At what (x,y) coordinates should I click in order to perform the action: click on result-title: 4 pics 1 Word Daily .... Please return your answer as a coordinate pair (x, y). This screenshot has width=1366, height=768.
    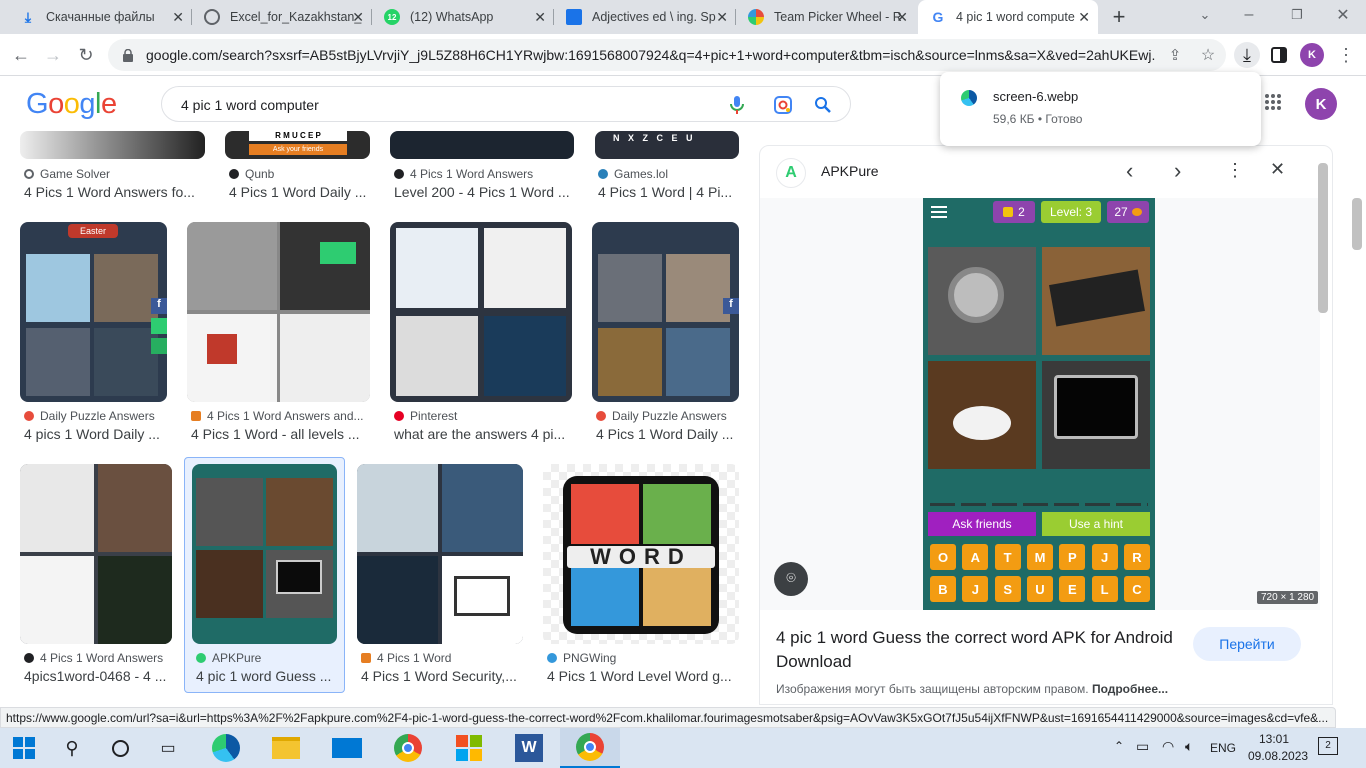
    Looking at the image, I should click on (95, 434).